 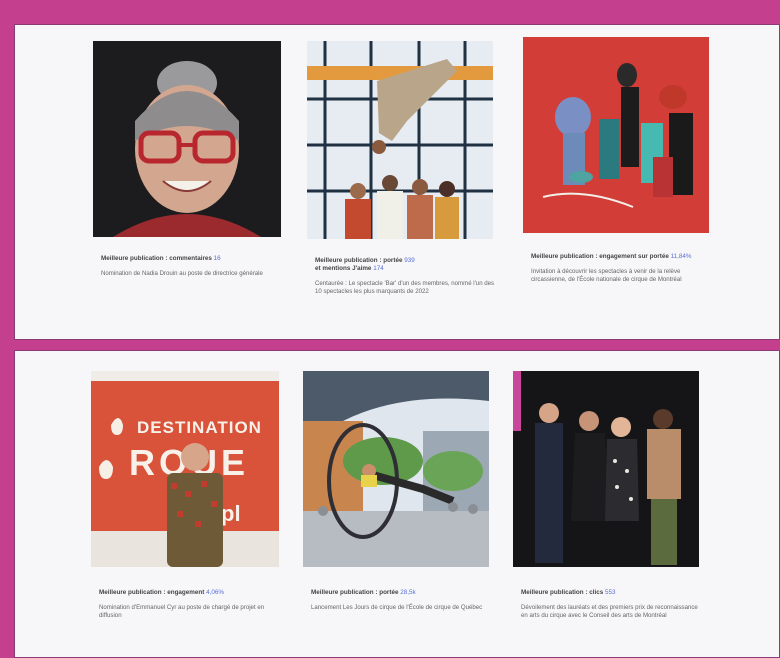 I want to click on circus-group-image, so click(x=616, y=135).